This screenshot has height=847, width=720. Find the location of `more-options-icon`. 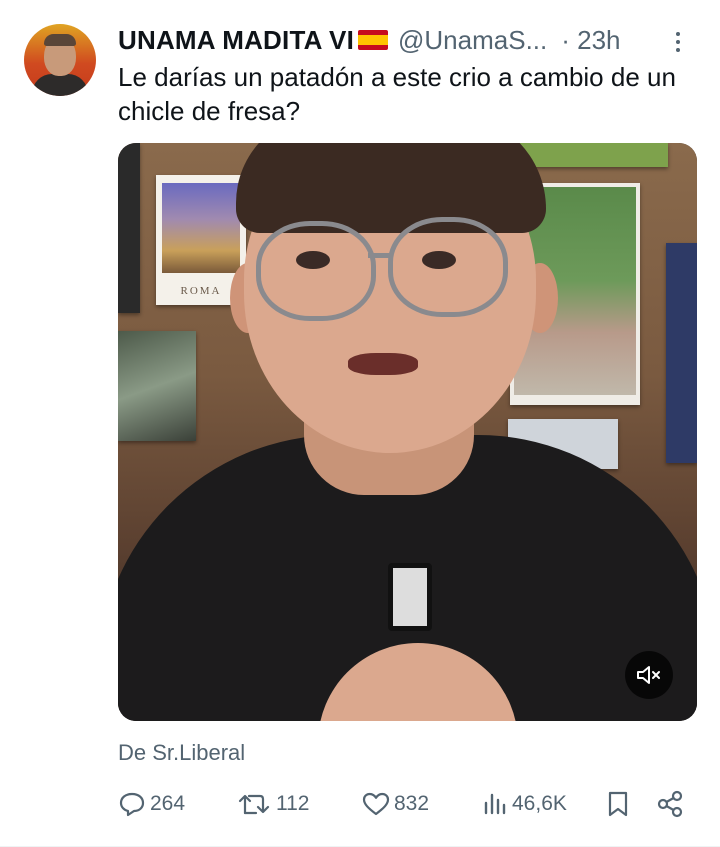

more-options-icon is located at coordinates (678, 41).